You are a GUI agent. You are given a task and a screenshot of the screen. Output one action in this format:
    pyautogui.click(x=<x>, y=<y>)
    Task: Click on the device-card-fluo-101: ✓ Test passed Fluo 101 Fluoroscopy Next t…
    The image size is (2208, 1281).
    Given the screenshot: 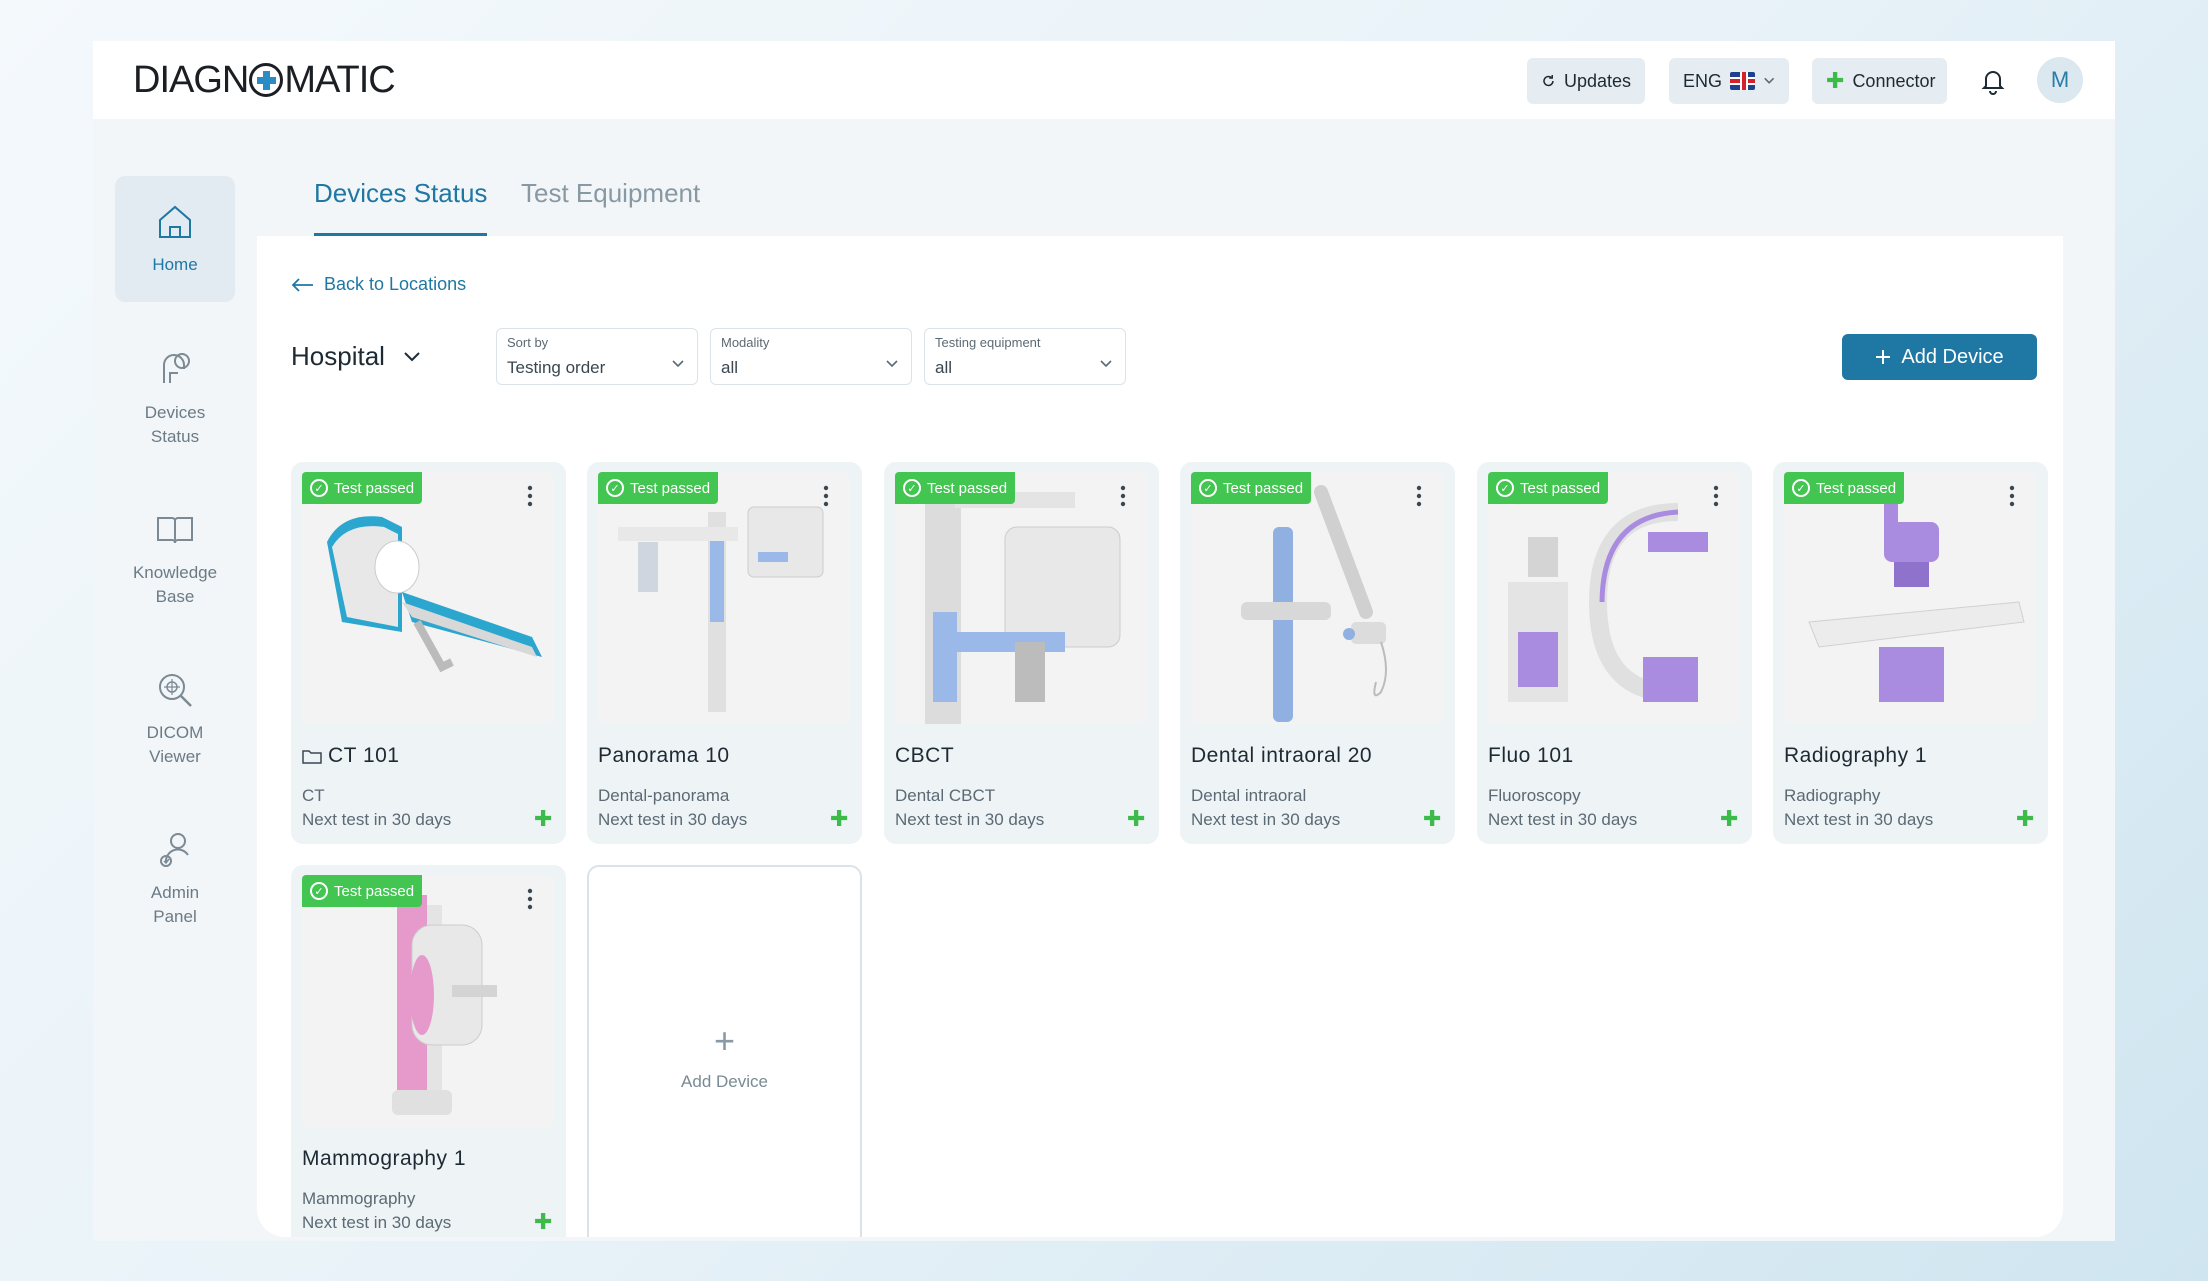 What is the action you would take?
    pyautogui.click(x=1614, y=653)
    